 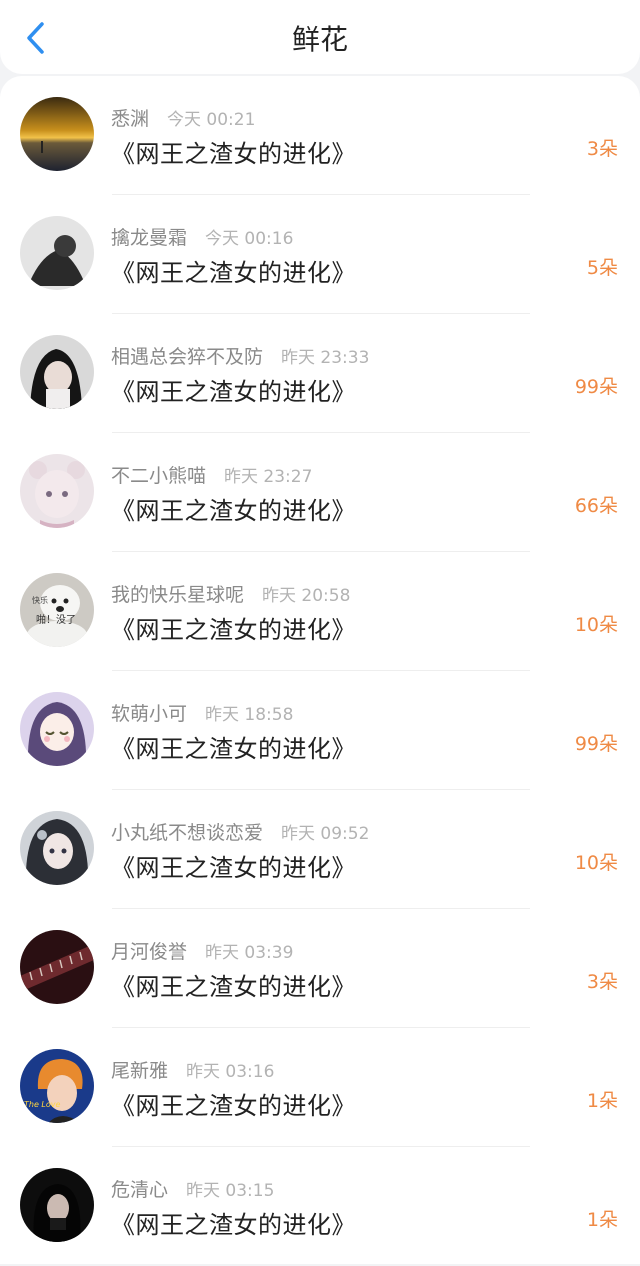 What do you see at coordinates (187, 356) in the screenshot?
I see `username: 相遇总会猝不及防` at bounding box center [187, 356].